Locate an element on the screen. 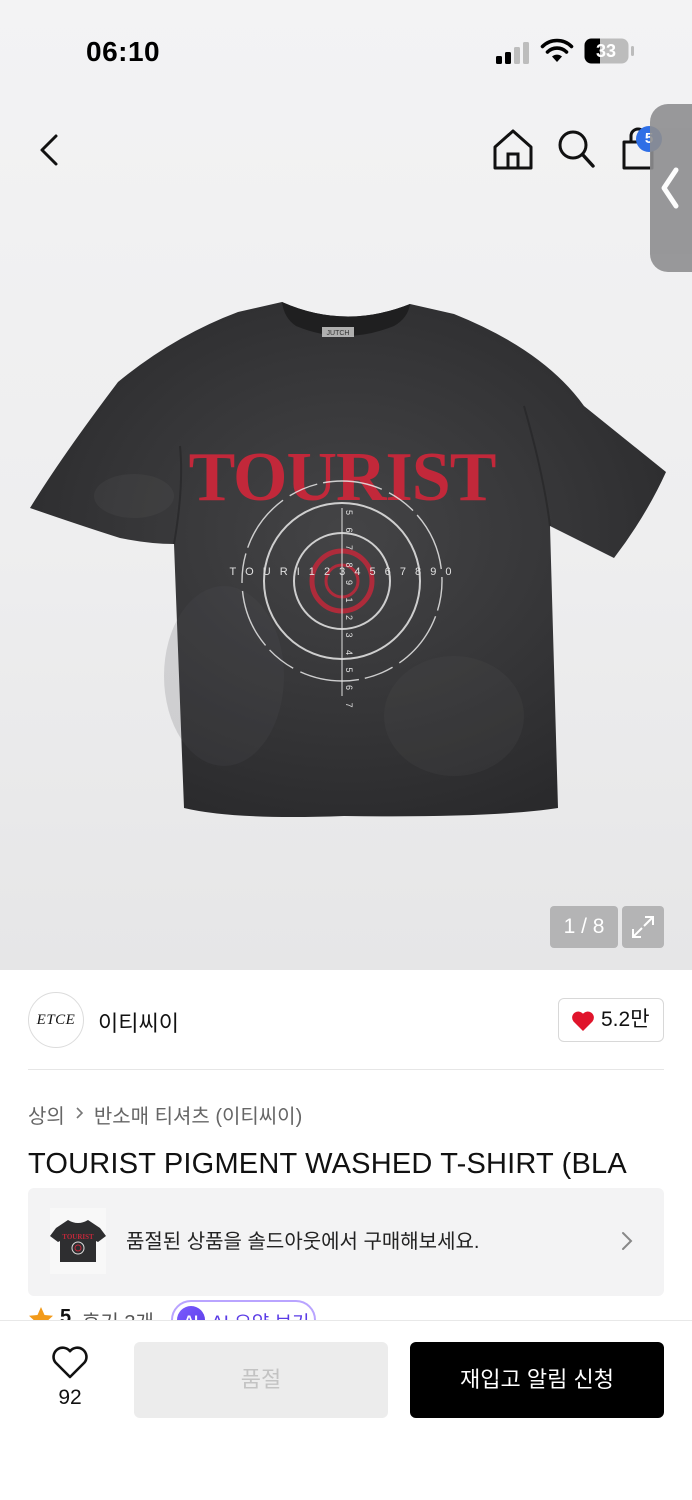 The image size is (692, 1500). status-bar: 06:10 33 is located at coordinates (346, 50).